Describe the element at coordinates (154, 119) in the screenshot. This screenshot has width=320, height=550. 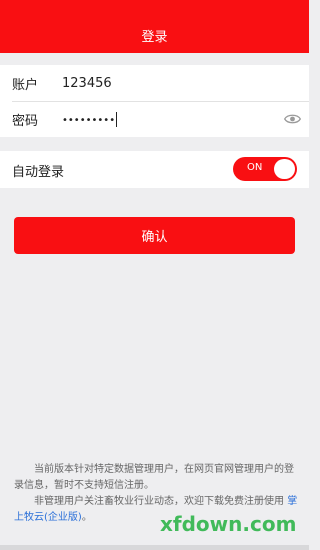
I see `password-row: 密码 •••••••••` at that location.